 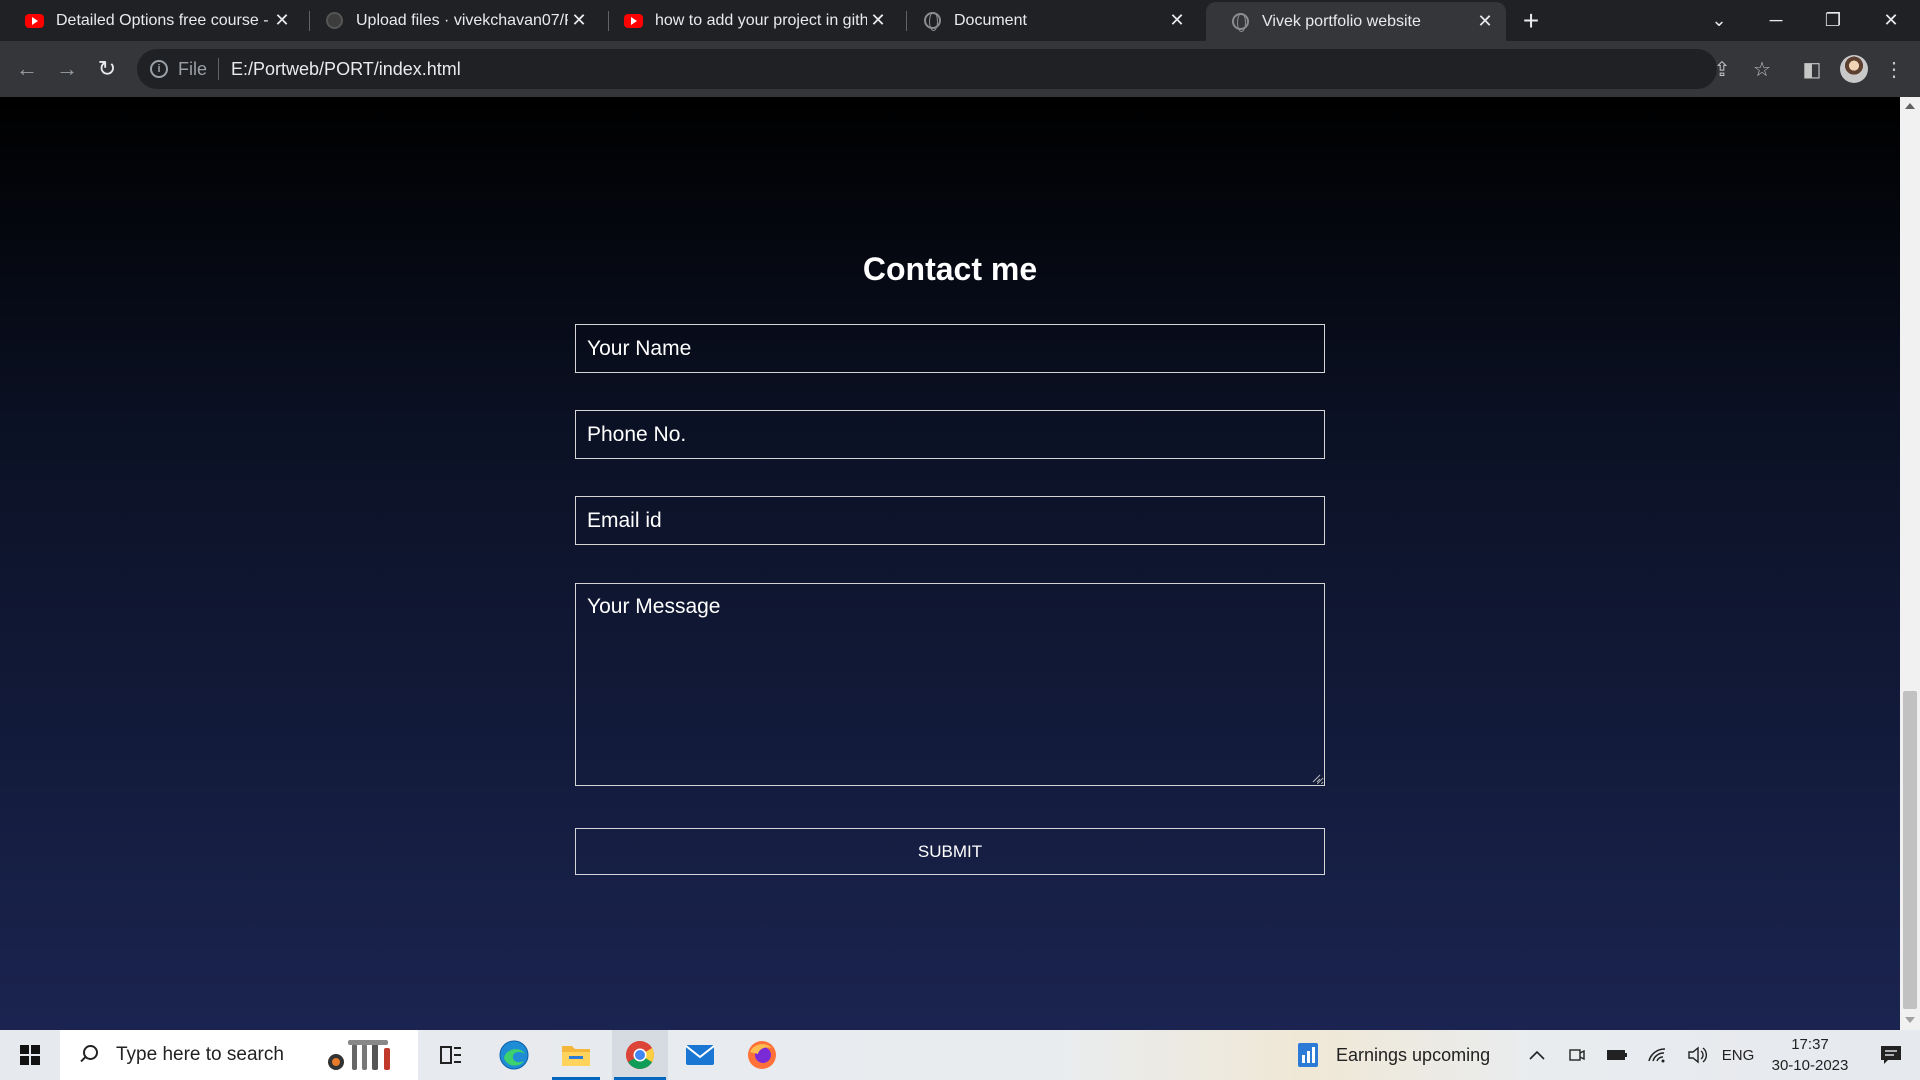 I want to click on contact-heading: Contact me, so click(x=950, y=269).